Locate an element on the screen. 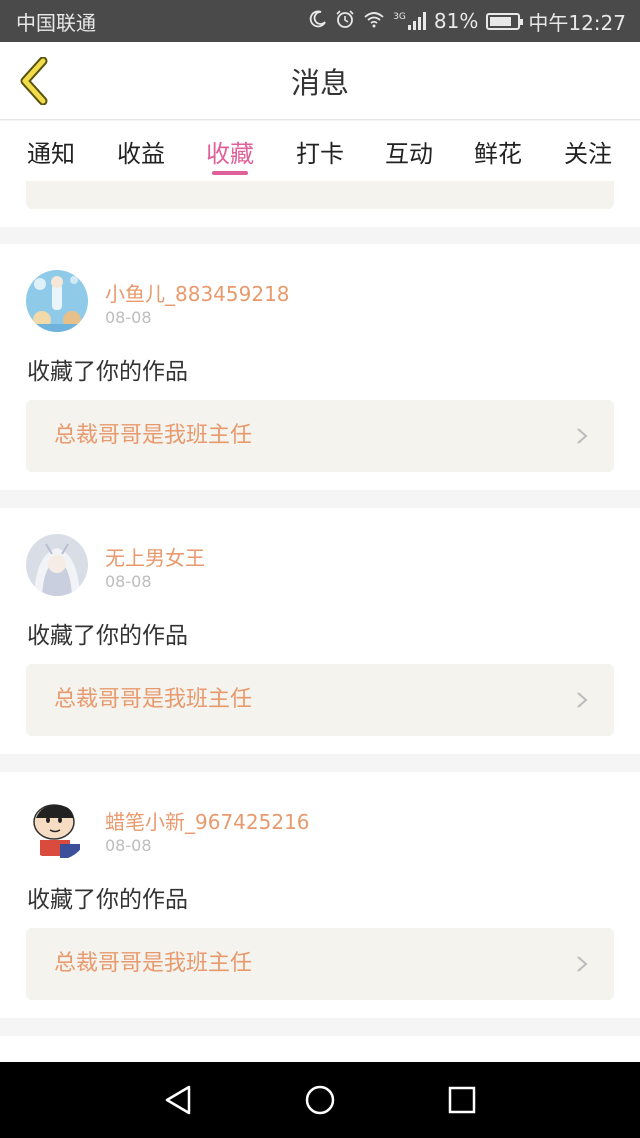 Image resolution: width=640 pixels, height=1138 pixels. circle-home-icon is located at coordinates (320, 1100).